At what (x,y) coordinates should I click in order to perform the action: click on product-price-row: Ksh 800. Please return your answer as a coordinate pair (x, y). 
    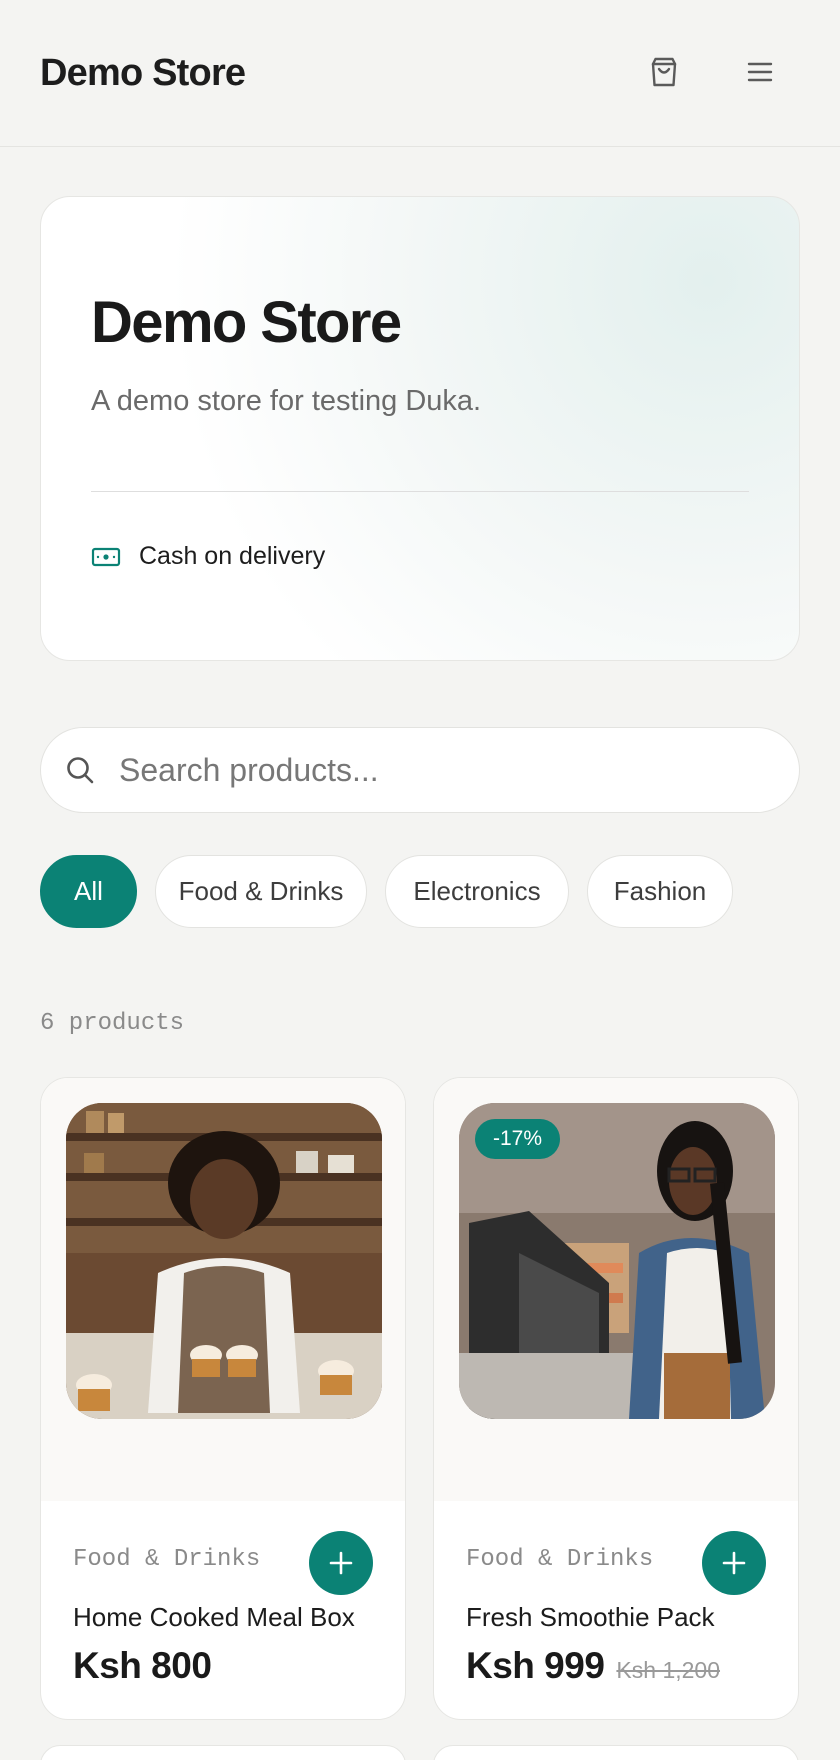
    Looking at the image, I should click on (142, 1666).